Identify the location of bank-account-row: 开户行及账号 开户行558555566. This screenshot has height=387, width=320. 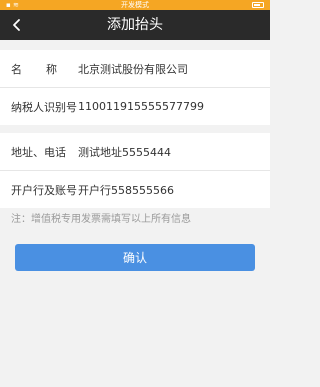
(135, 189).